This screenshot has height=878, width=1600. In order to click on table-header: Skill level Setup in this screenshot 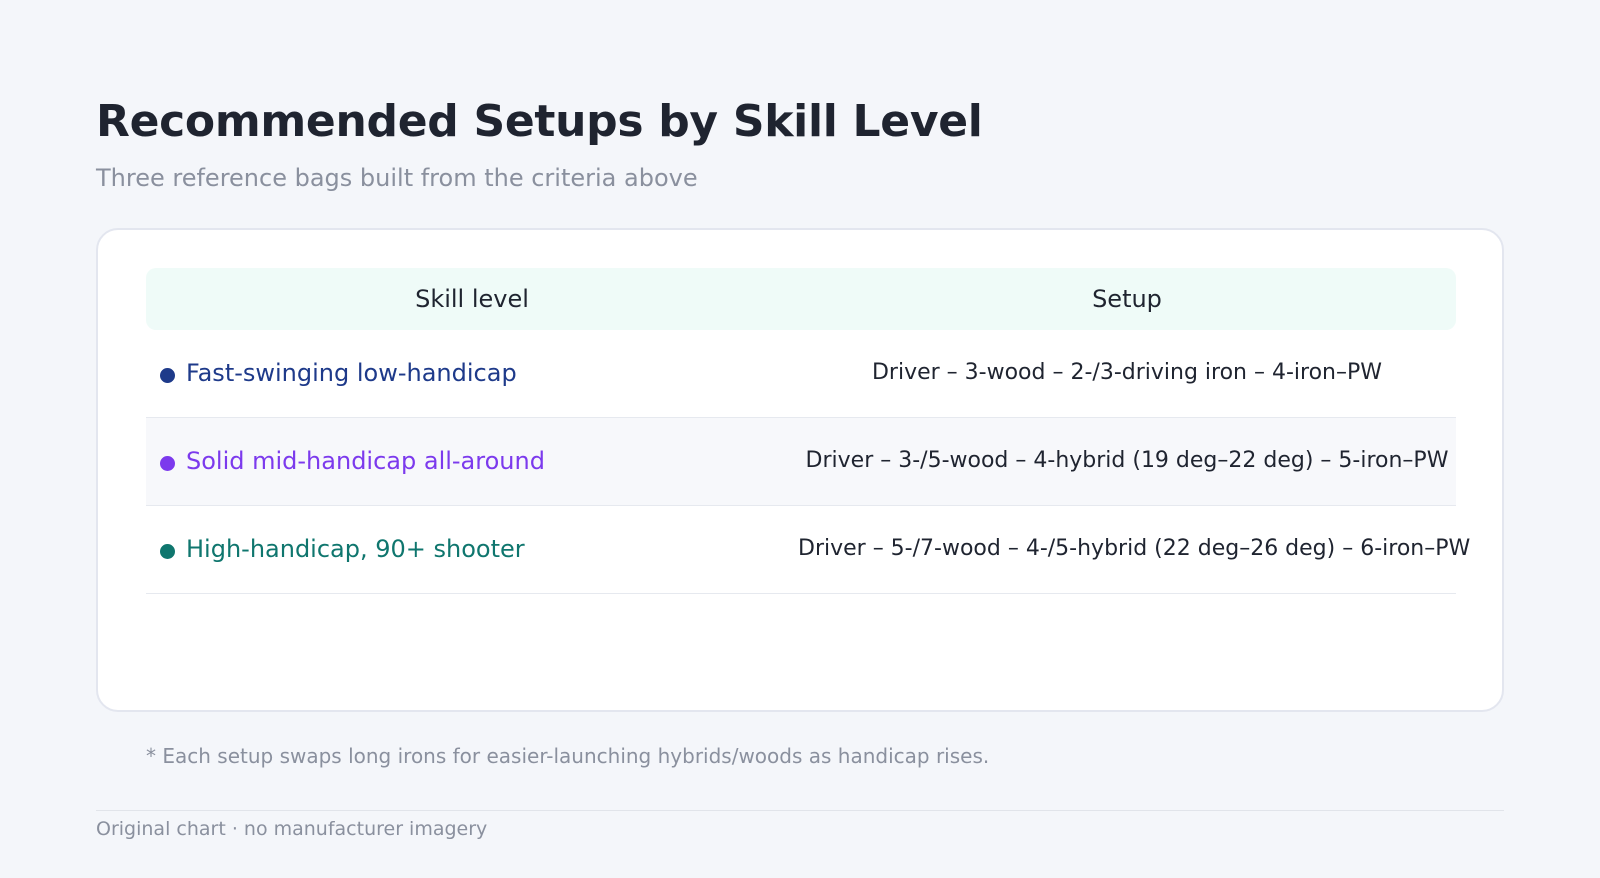, I will do `click(801, 299)`.